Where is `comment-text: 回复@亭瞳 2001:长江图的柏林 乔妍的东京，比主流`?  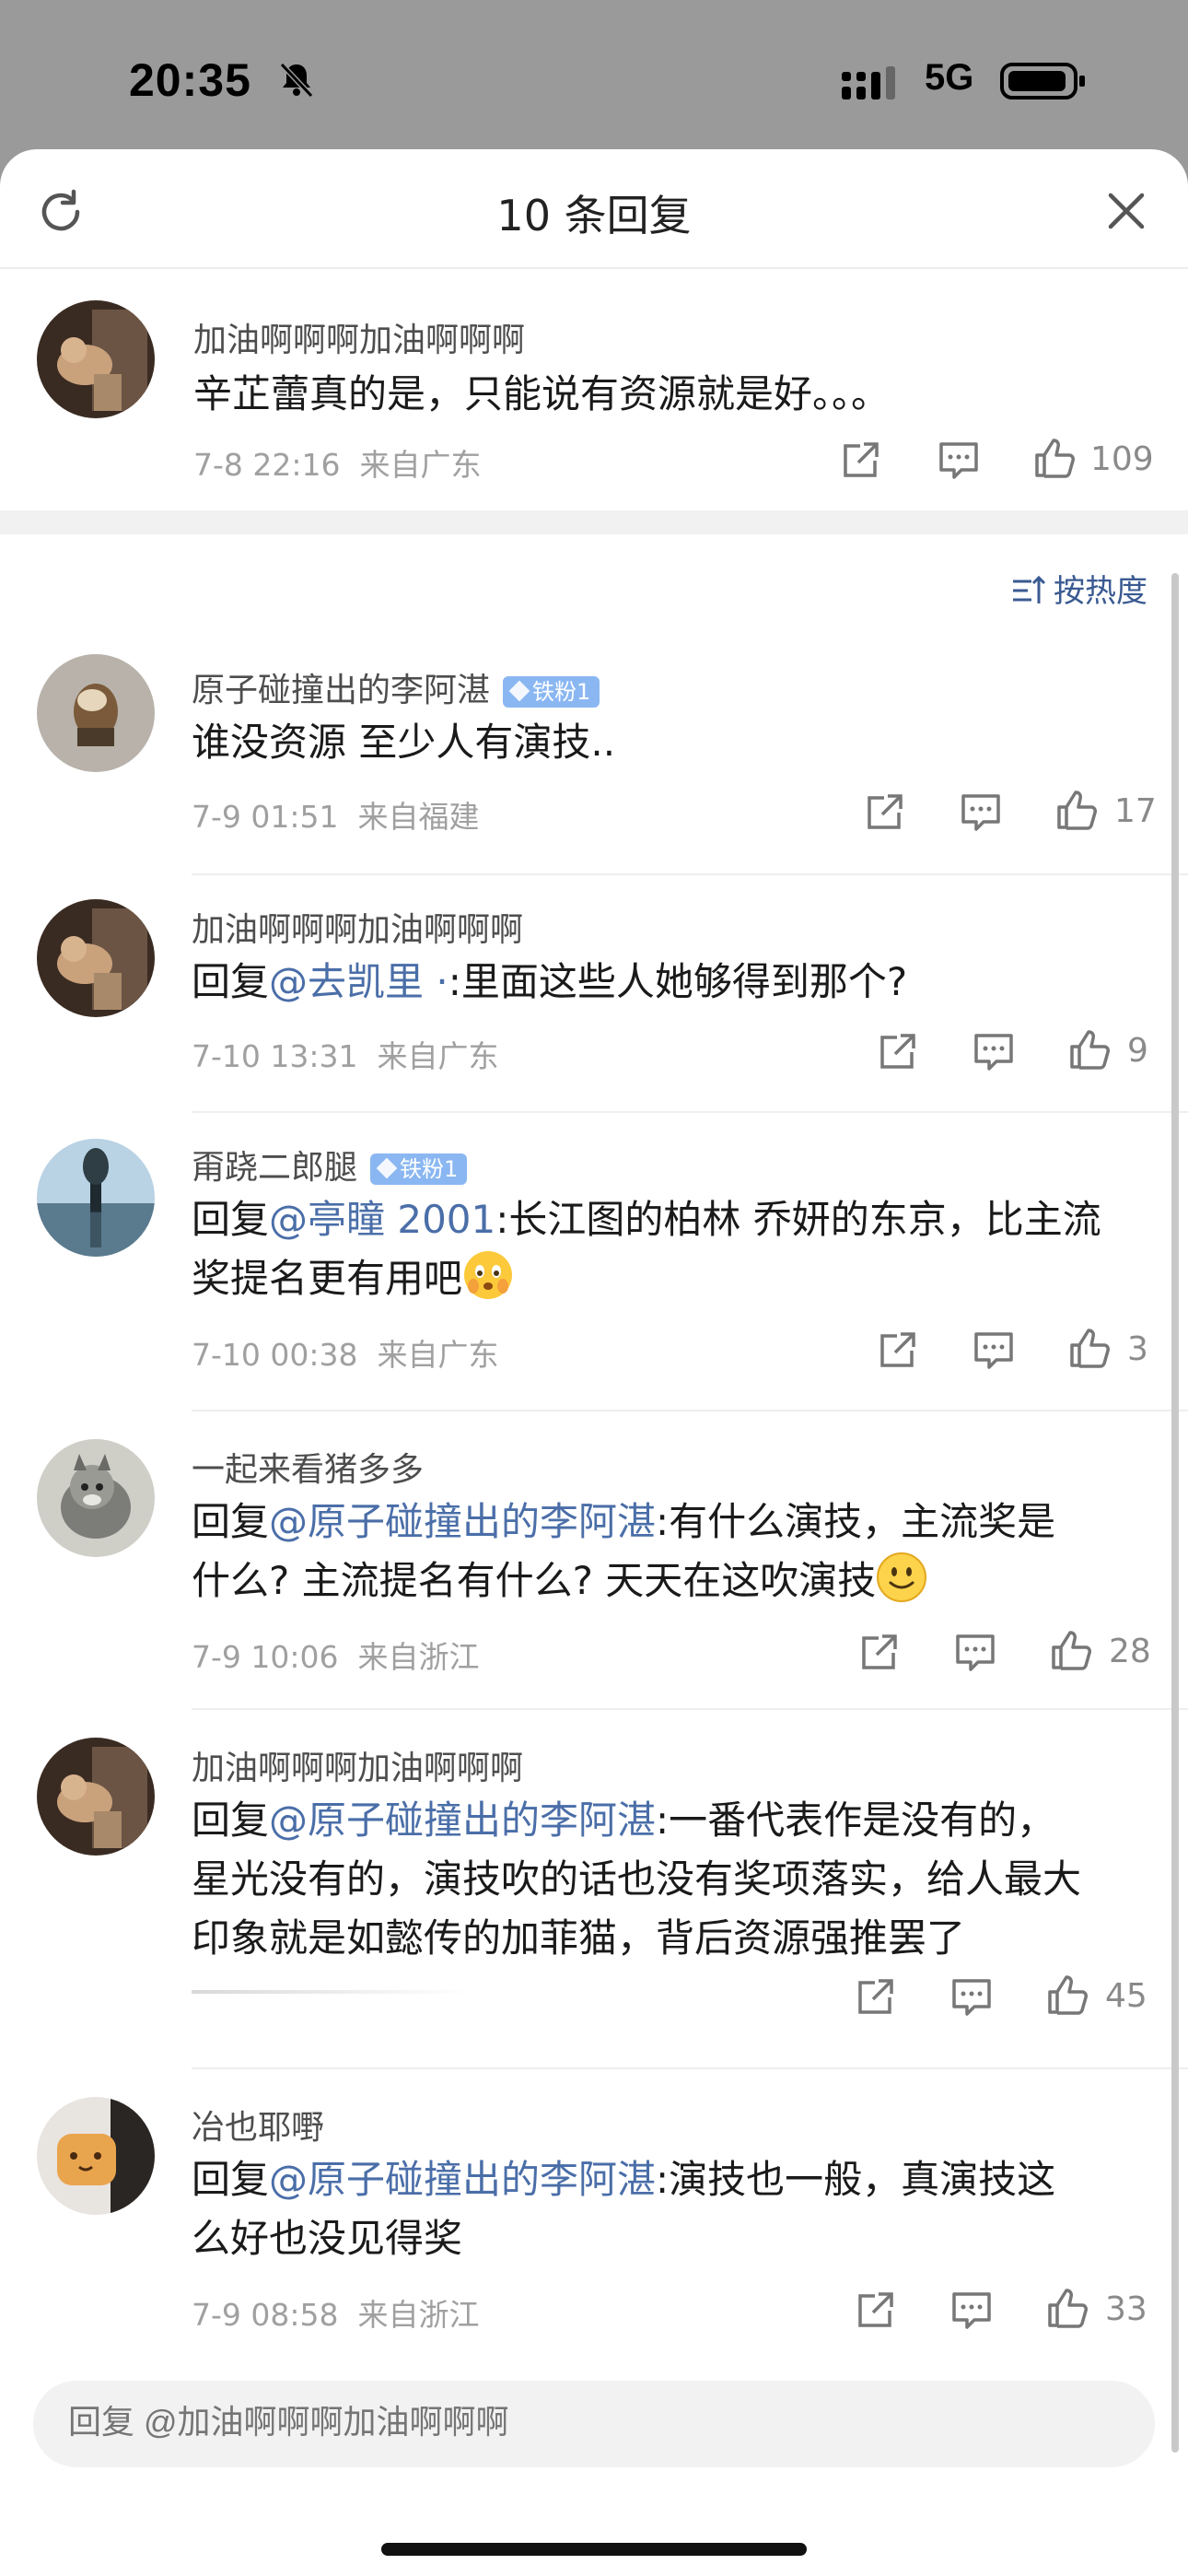
comment-text: 回复@亭瞳 2001:长江图的柏林 乔妍的东京，比主流 is located at coordinates (646, 1219).